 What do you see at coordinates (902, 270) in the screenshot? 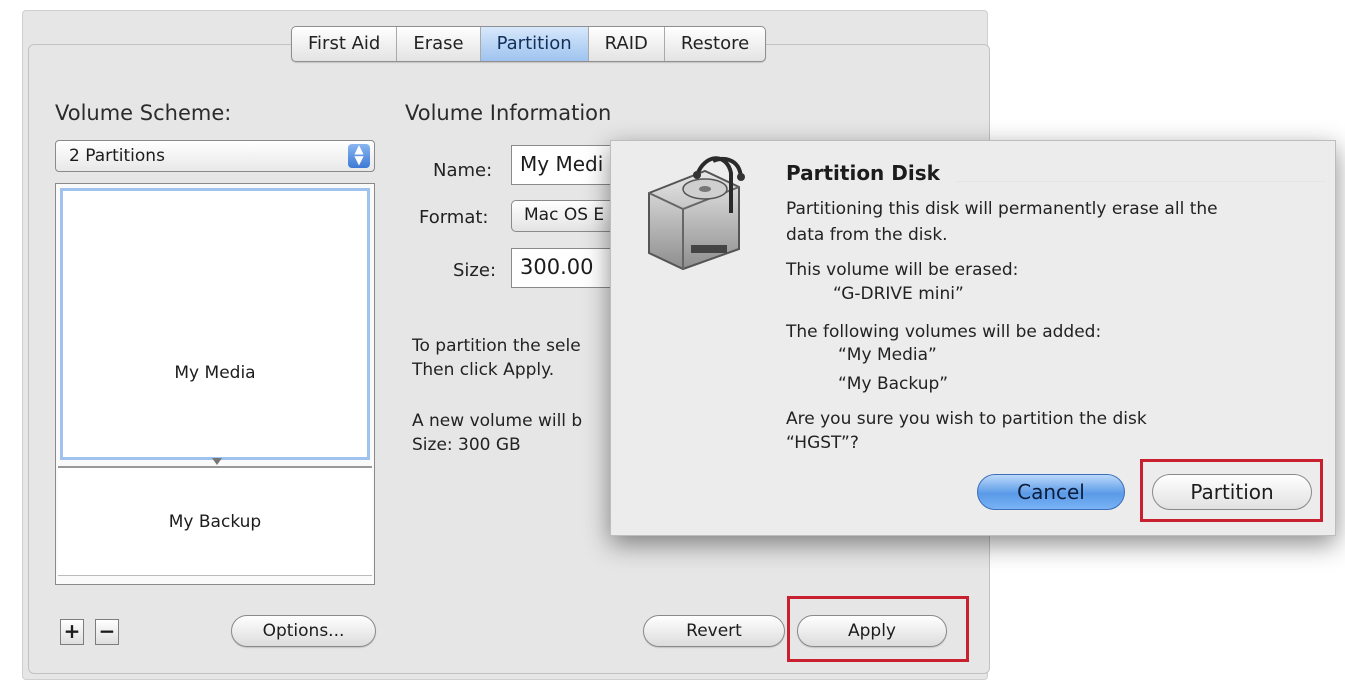
I see `erased-volume-label: This volume will be erased:` at bounding box center [902, 270].